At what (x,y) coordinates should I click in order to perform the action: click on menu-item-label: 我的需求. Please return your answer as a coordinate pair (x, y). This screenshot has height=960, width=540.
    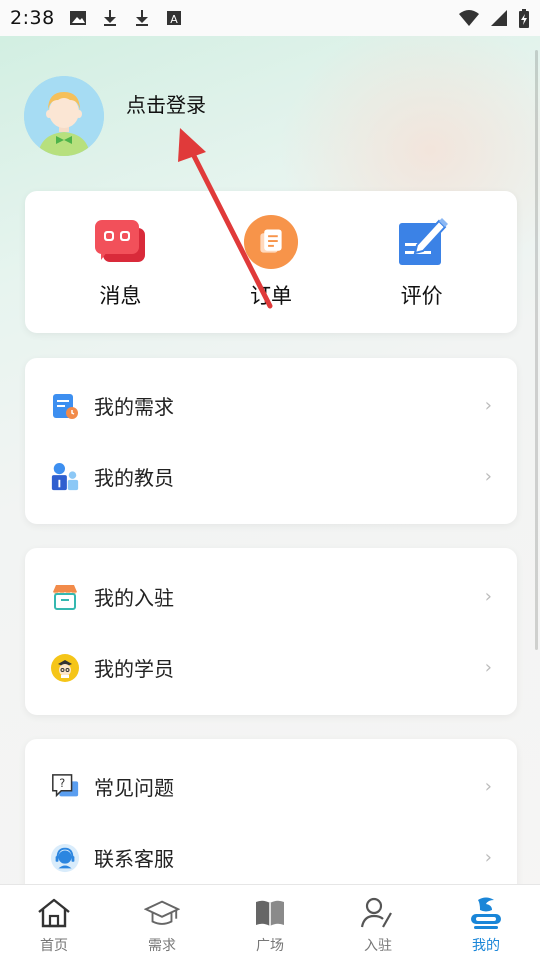
    Looking at the image, I should click on (134, 407).